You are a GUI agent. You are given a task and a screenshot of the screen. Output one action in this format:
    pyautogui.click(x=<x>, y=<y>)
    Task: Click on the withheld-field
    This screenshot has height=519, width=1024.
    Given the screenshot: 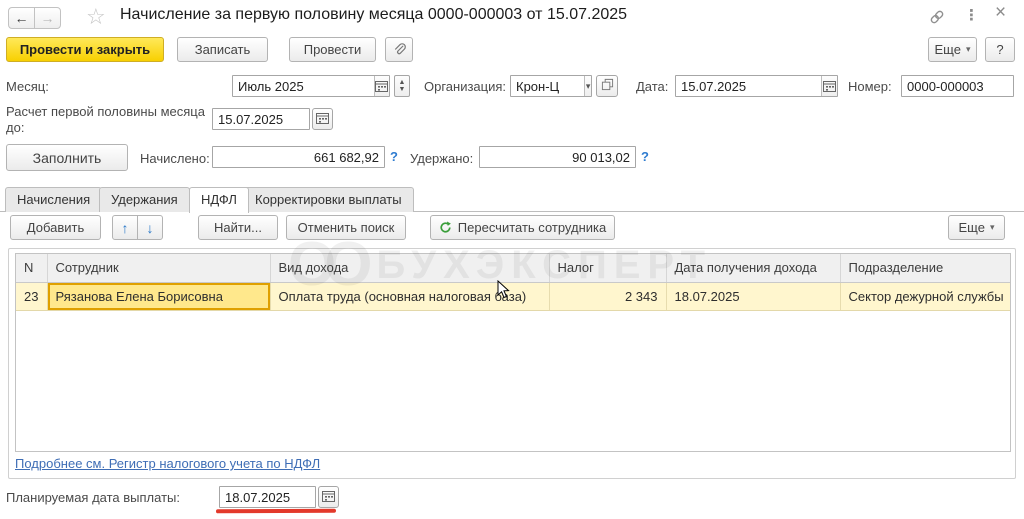 What is the action you would take?
    pyautogui.click(x=557, y=157)
    